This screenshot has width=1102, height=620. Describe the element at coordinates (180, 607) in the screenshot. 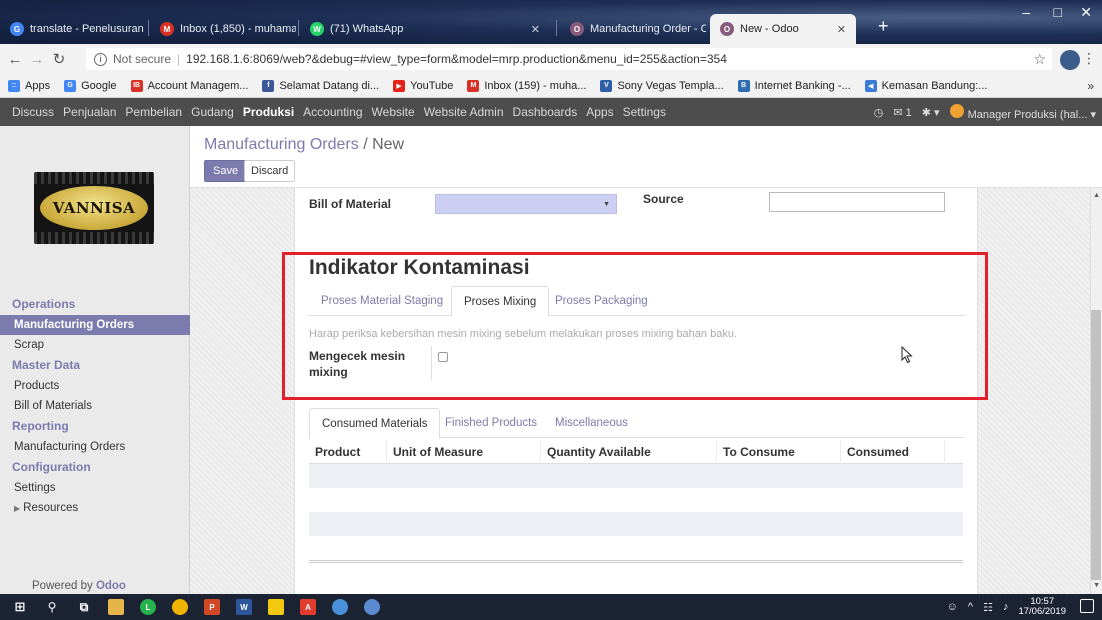

I see `chrome-icon` at that location.